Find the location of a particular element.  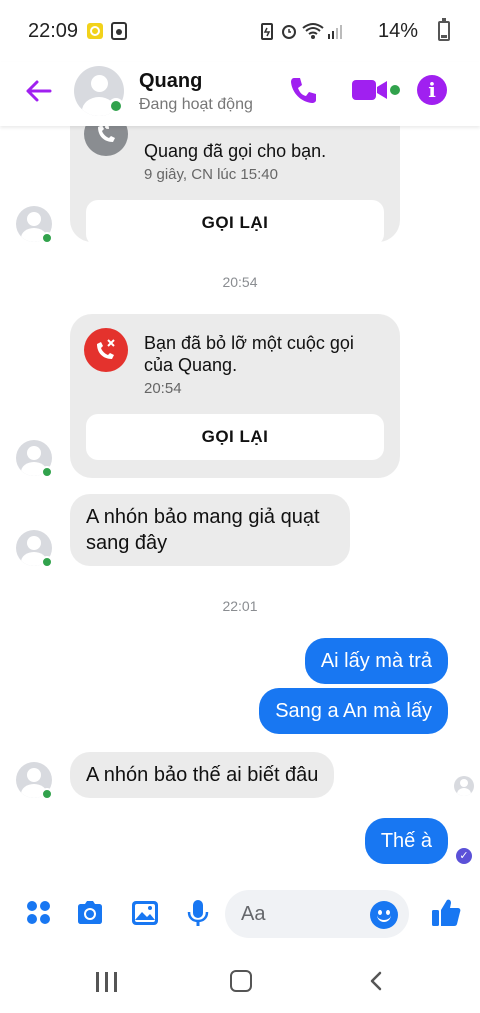

signal-icon is located at coordinates (335, 32).